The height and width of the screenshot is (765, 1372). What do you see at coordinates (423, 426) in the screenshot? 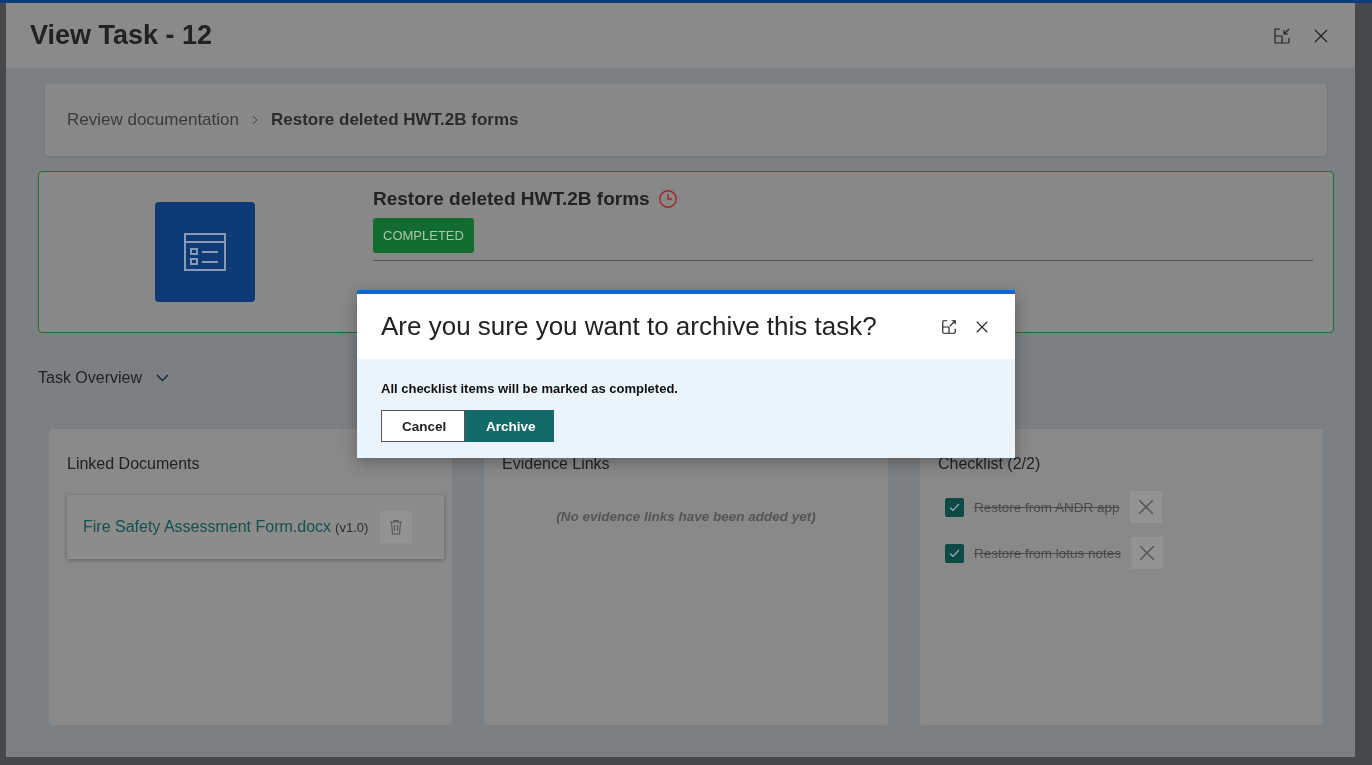
I see `cancel-button: Cancel` at bounding box center [423, 426].